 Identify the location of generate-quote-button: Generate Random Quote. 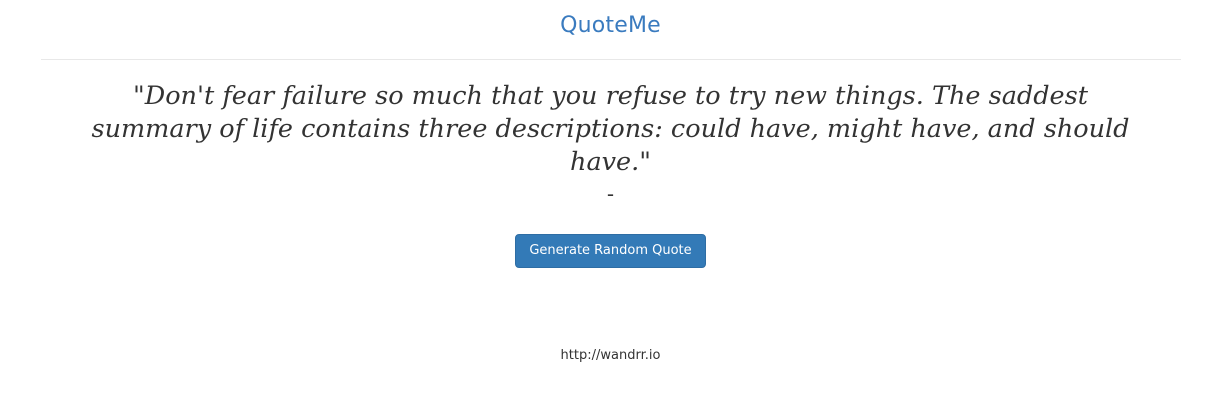
(610, 251).